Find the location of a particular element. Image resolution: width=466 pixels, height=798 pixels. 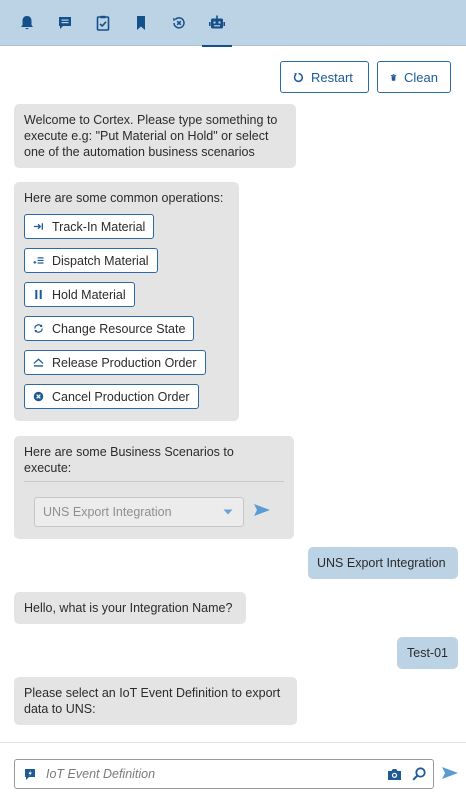

tab-notifications is located at coordinates (27, 23).